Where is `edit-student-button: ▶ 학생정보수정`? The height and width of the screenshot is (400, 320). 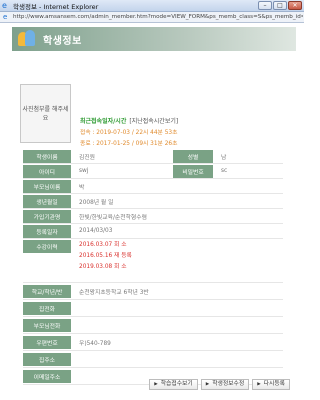 edit-student-button: ▶ 학생정보수정 is located at coordinates (225, 384).